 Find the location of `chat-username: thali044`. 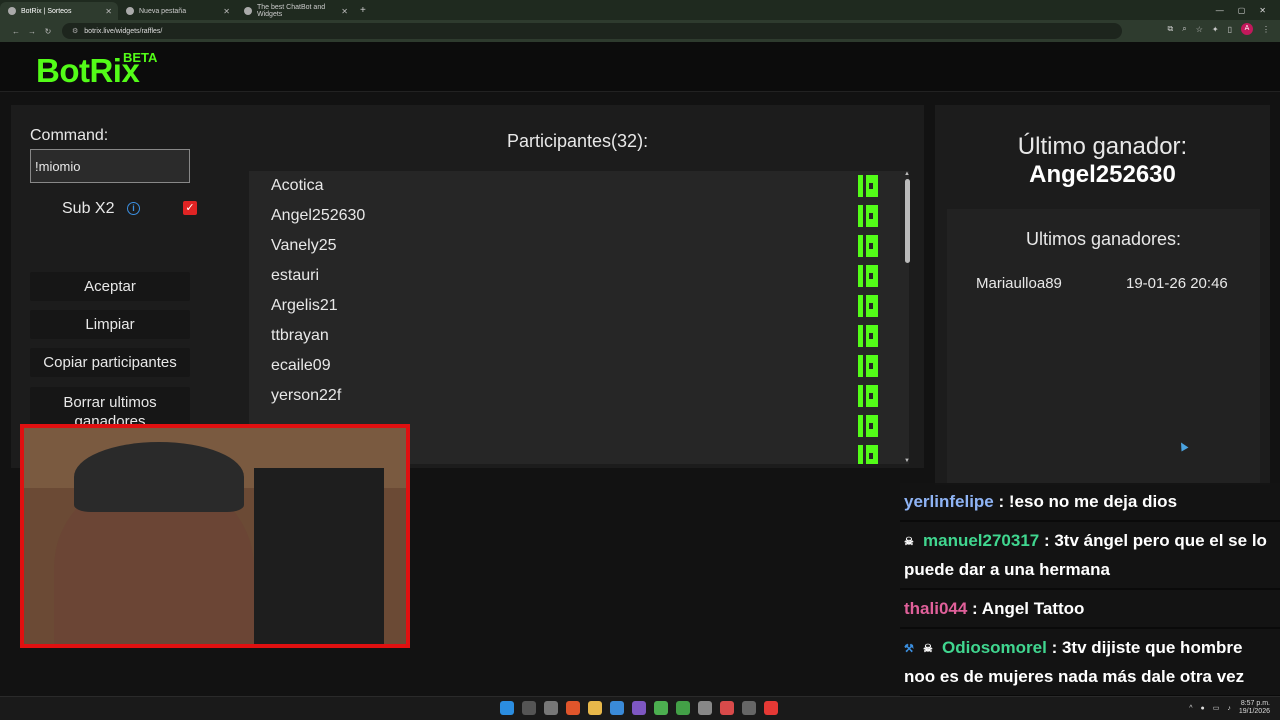

chat-username: thali044 is located at coordinates (936, 608).